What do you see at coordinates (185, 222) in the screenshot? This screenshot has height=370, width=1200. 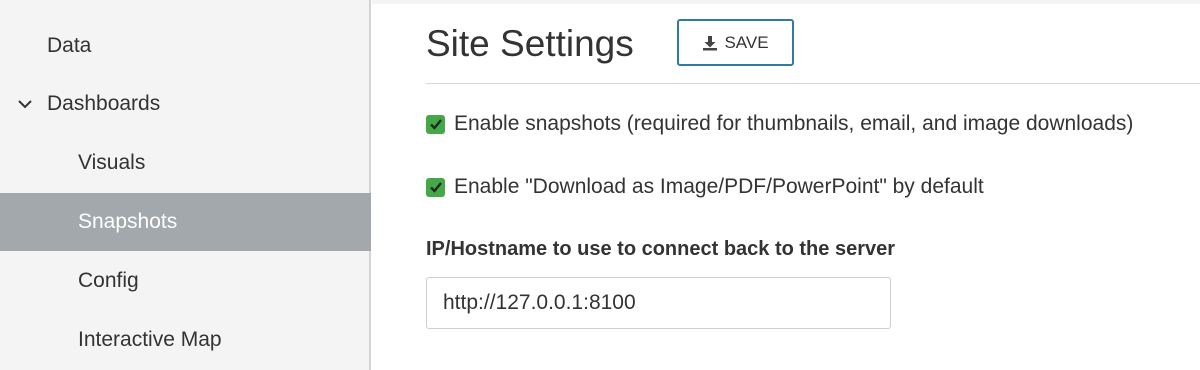 I see `sidebar-item-snapshots: Snapshots` at bounding box center [185, 222].